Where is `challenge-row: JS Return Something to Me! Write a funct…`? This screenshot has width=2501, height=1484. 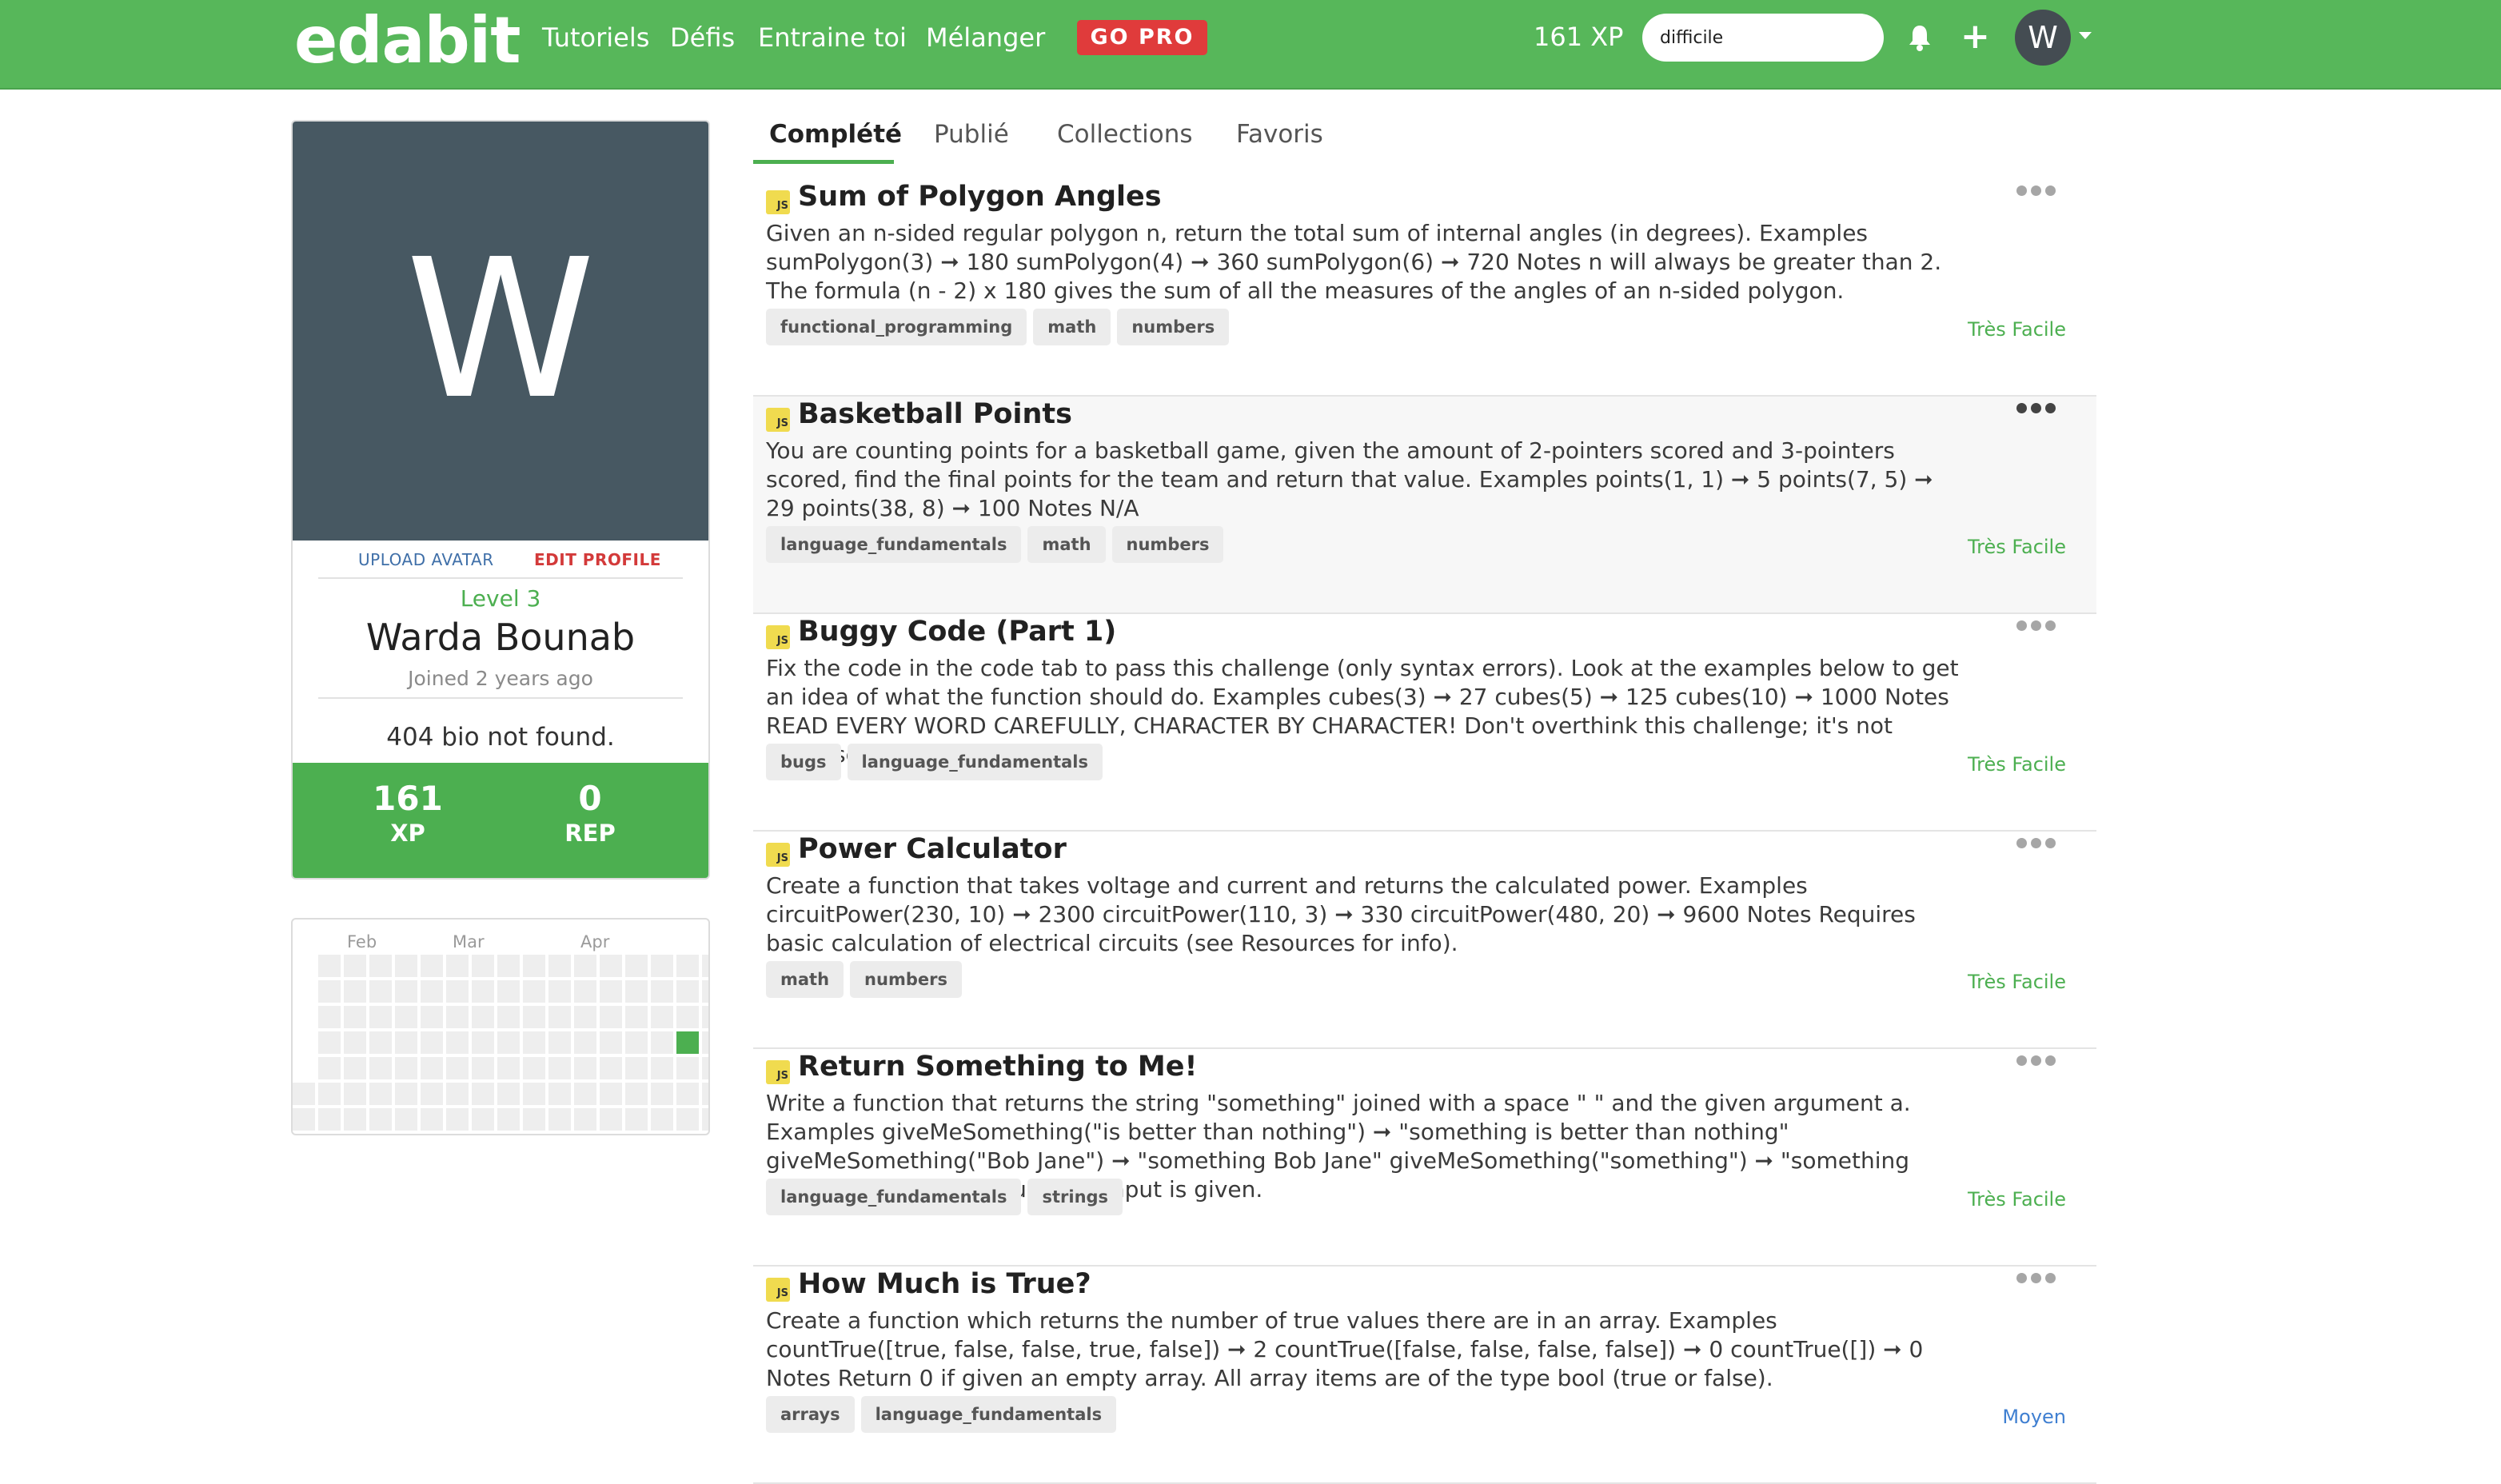
challenge-row: JS Return Something to Me! Write a funct… is located at coordinates (1424, 1158).